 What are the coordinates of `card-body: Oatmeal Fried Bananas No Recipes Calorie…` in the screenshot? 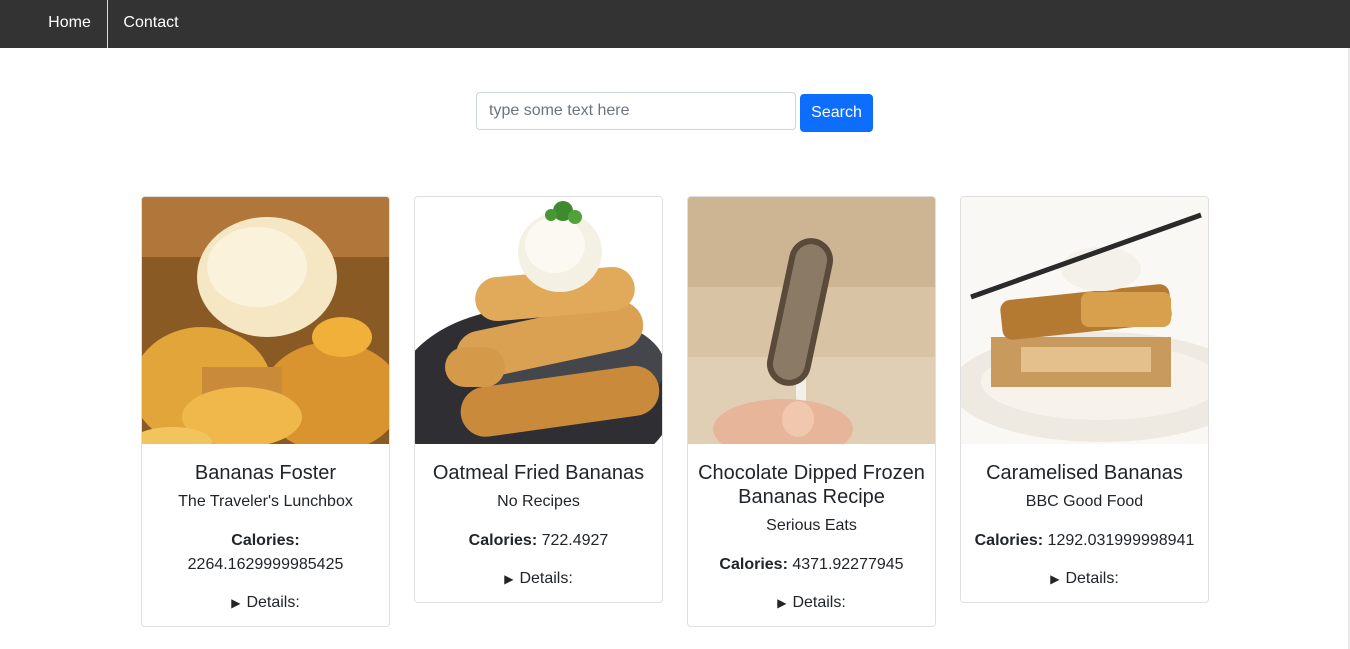 It's located at (538, 523).